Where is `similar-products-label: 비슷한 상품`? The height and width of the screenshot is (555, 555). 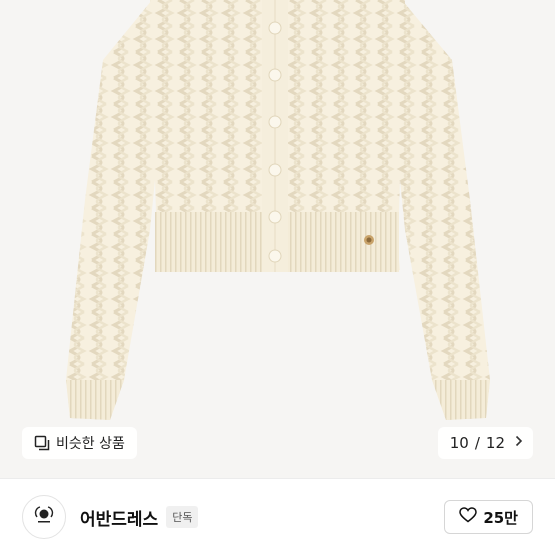 similar-products-label: 비슷한 상품 is located at coordinates (90, 444).